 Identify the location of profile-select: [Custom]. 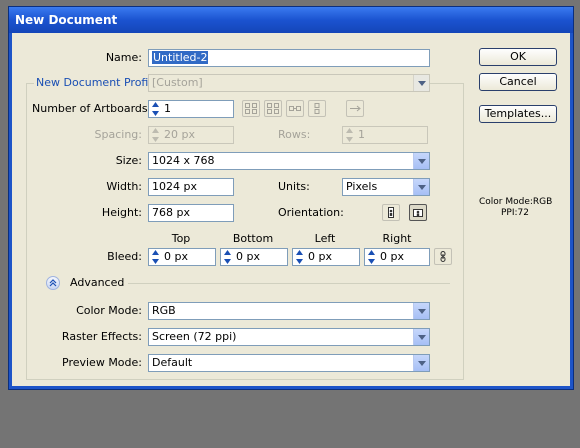
(289, 83).